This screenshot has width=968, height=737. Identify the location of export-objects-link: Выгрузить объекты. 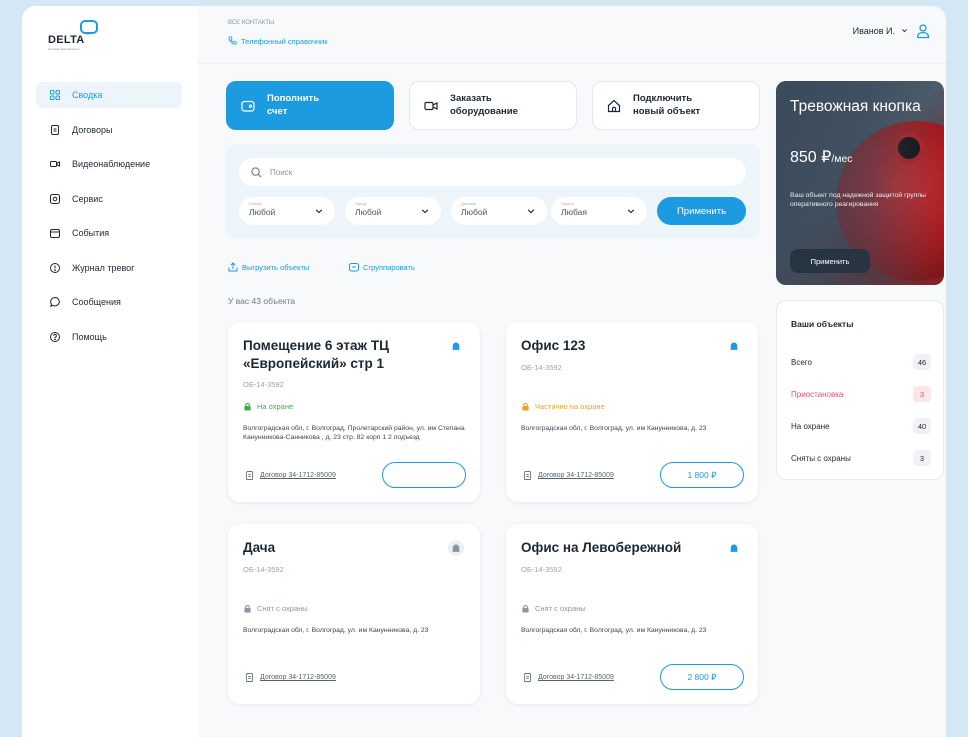
(268, 267).